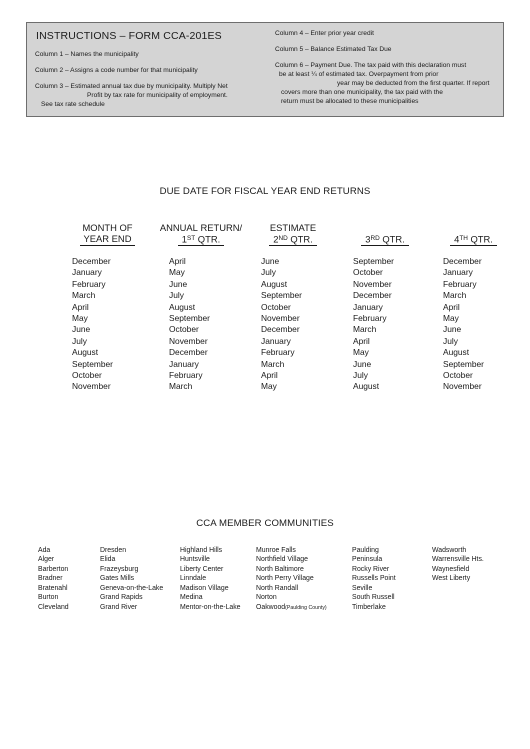 This screenshot has width=530, height=749. Describe the element at coordinates (371, 569) in the screenshot. I see `list-item: Rocky River` at that location.